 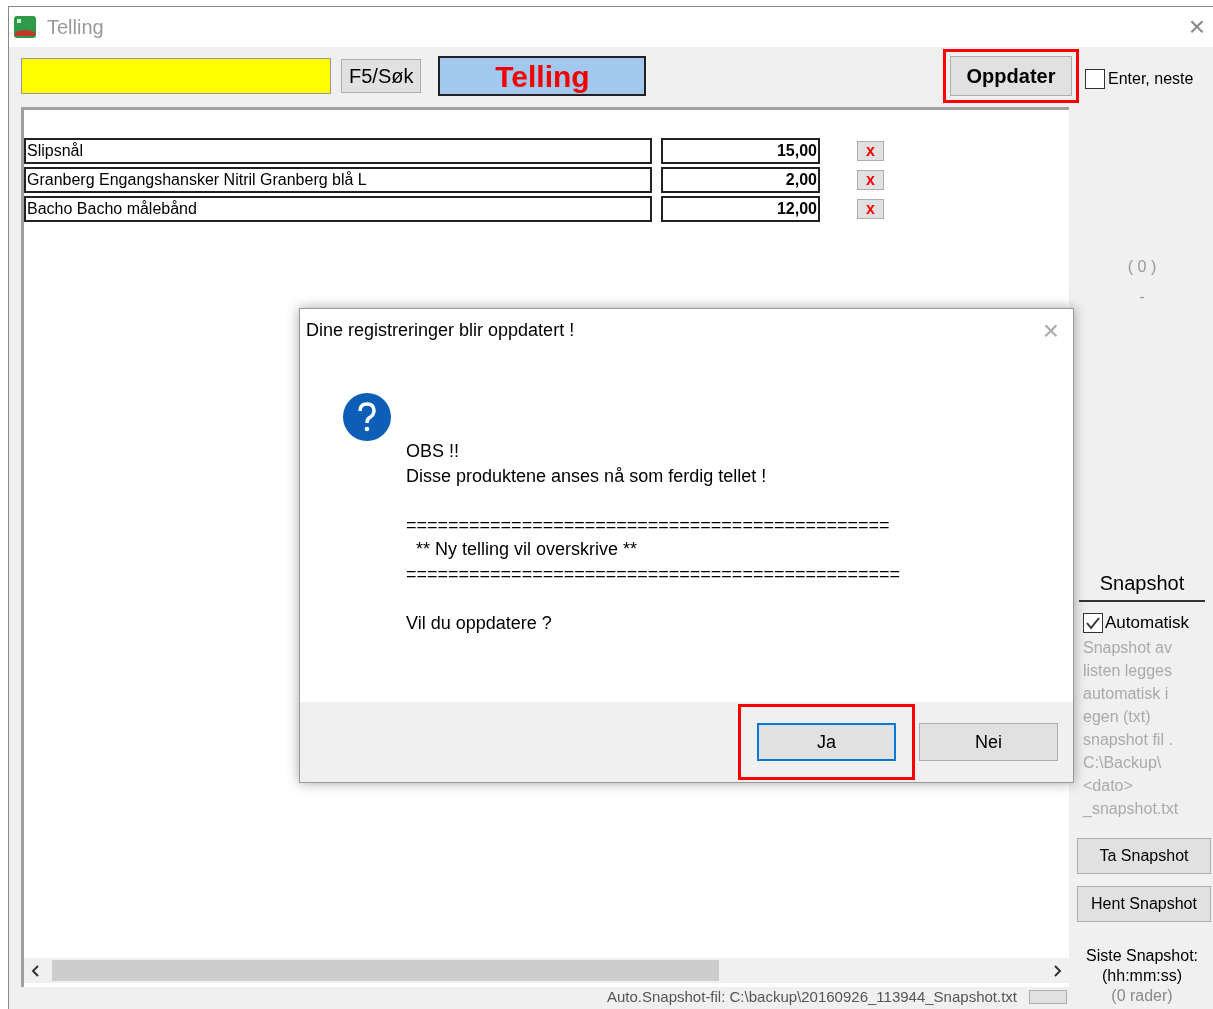 I want to click on snapshot-button: Ta Snapshot, so click(x=1144, y=855).